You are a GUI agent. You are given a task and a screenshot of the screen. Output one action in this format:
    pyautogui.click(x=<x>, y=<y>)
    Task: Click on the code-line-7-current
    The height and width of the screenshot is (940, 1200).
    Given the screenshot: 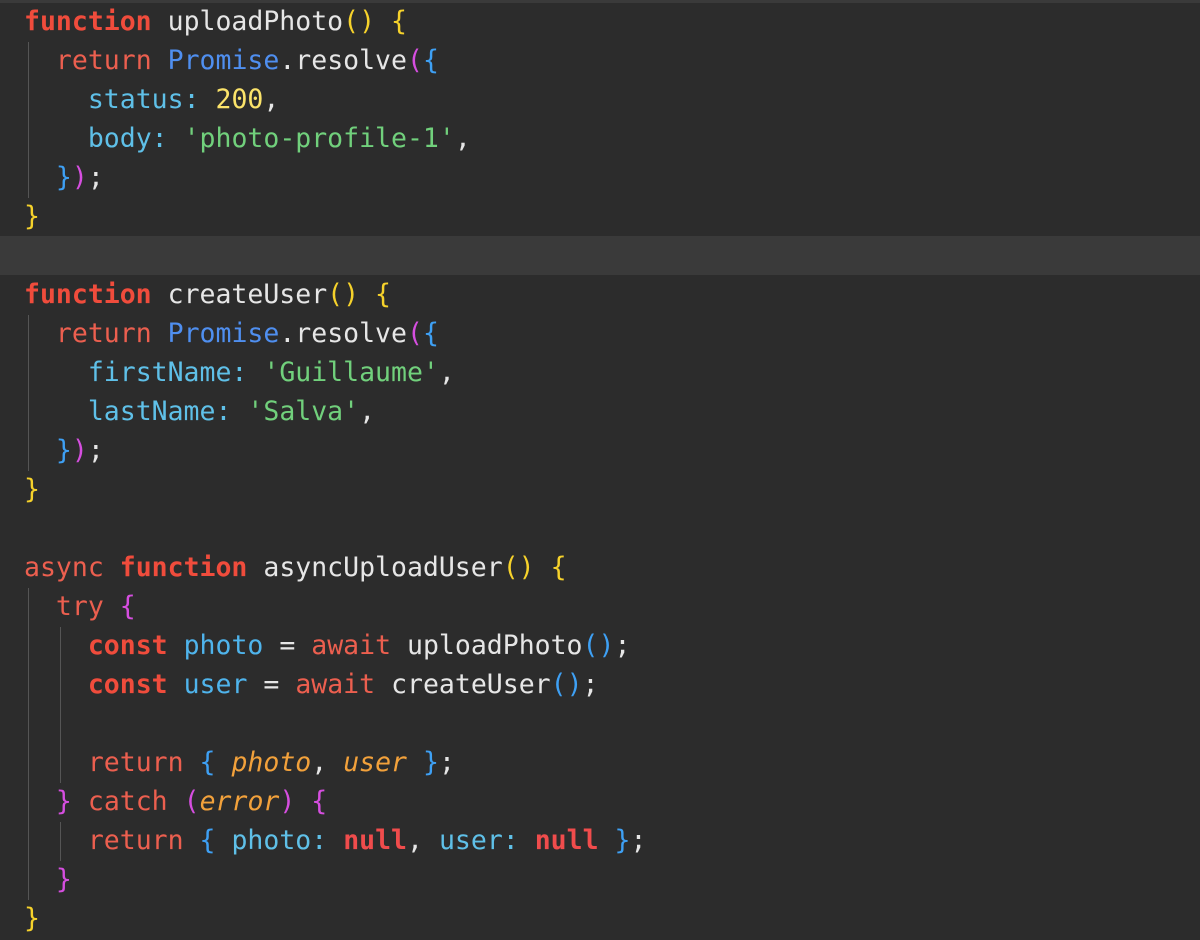 What is the action you would take?
    pyautogui.click(x=600, y=255)
    